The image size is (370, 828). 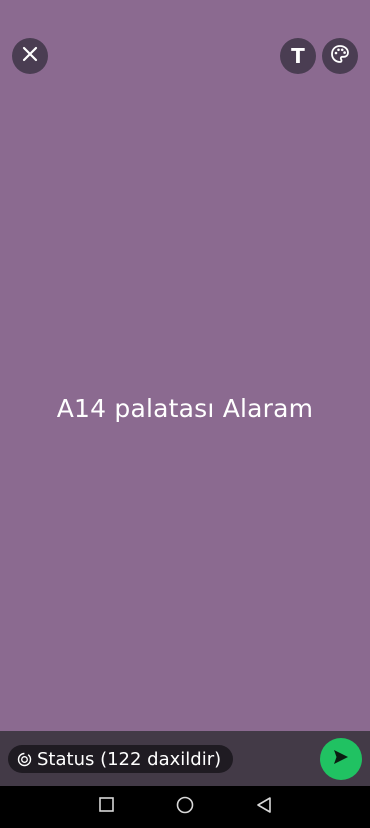 I want to click on send-button, so click(x=341, y=759).